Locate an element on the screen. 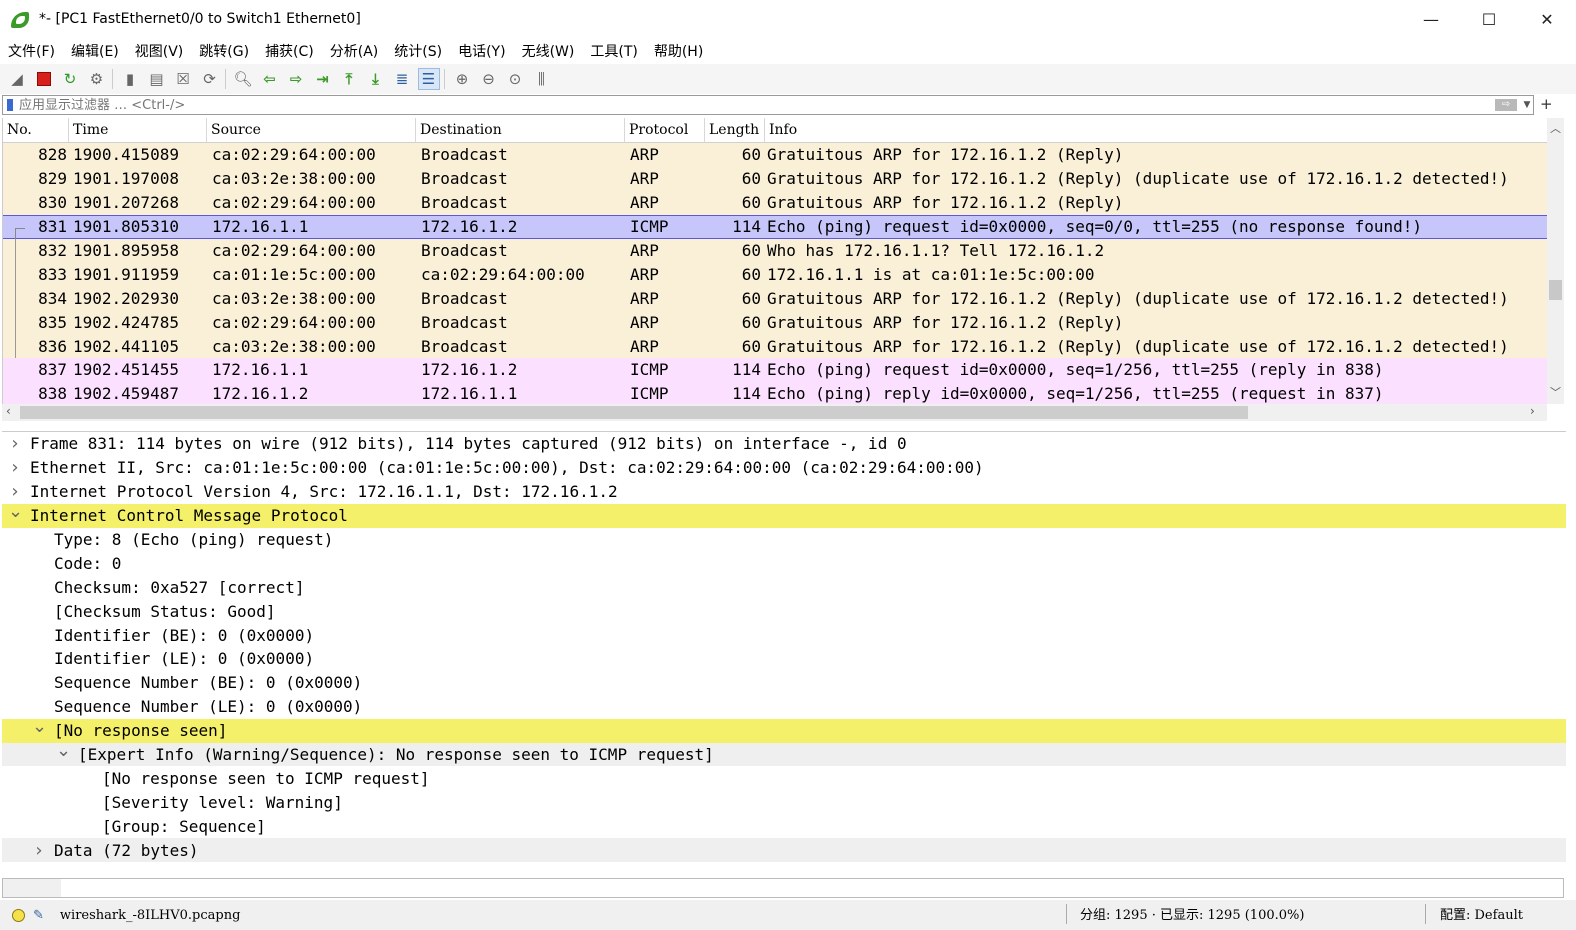 Image resolution: width=1576 pixels, height=930 pixels. menu-analyze: 分析(A) is located at coordinates (354, 51).